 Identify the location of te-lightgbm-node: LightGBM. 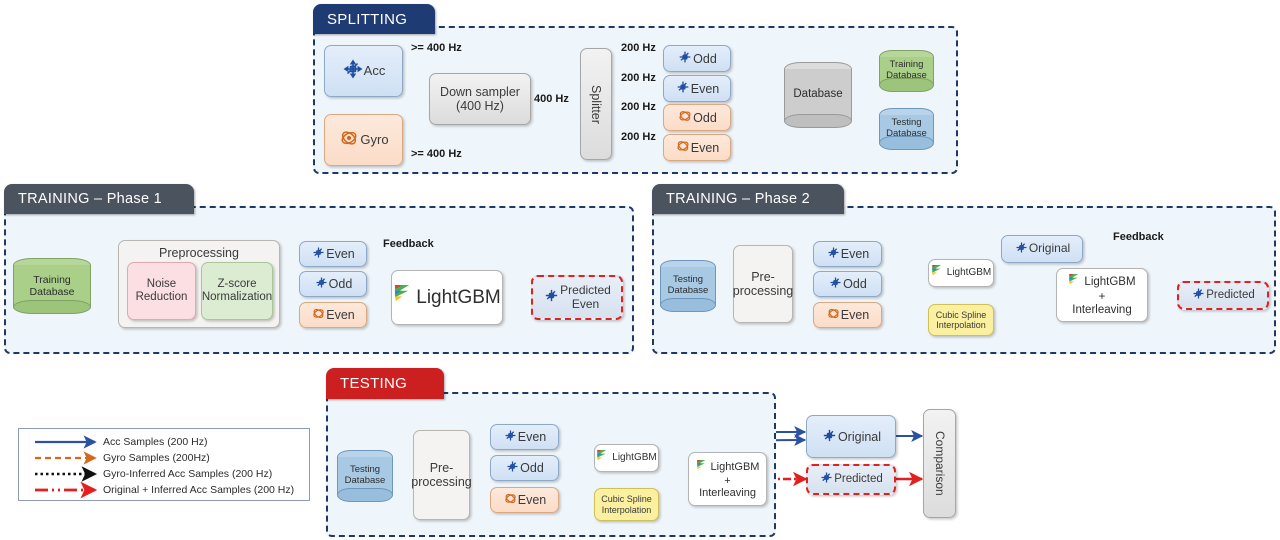
(626, 458).